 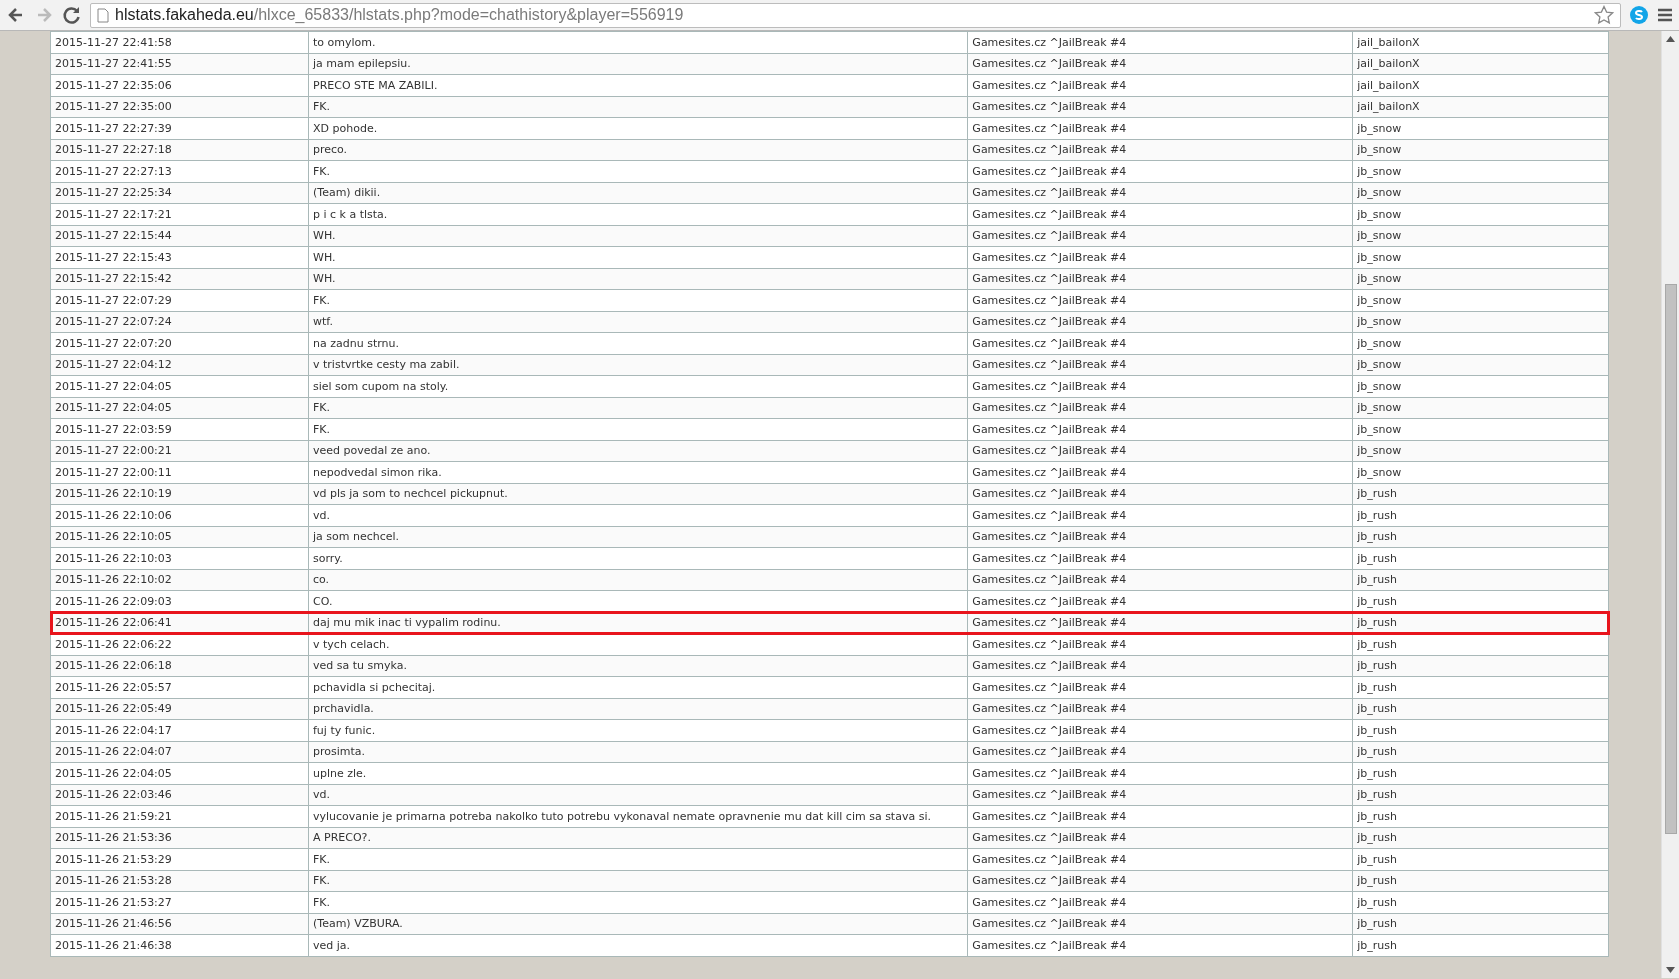 What do you see at coordinates (1665, 15) in the screenshot?
I see `menu-icon` at bounding box center [1665, 15].